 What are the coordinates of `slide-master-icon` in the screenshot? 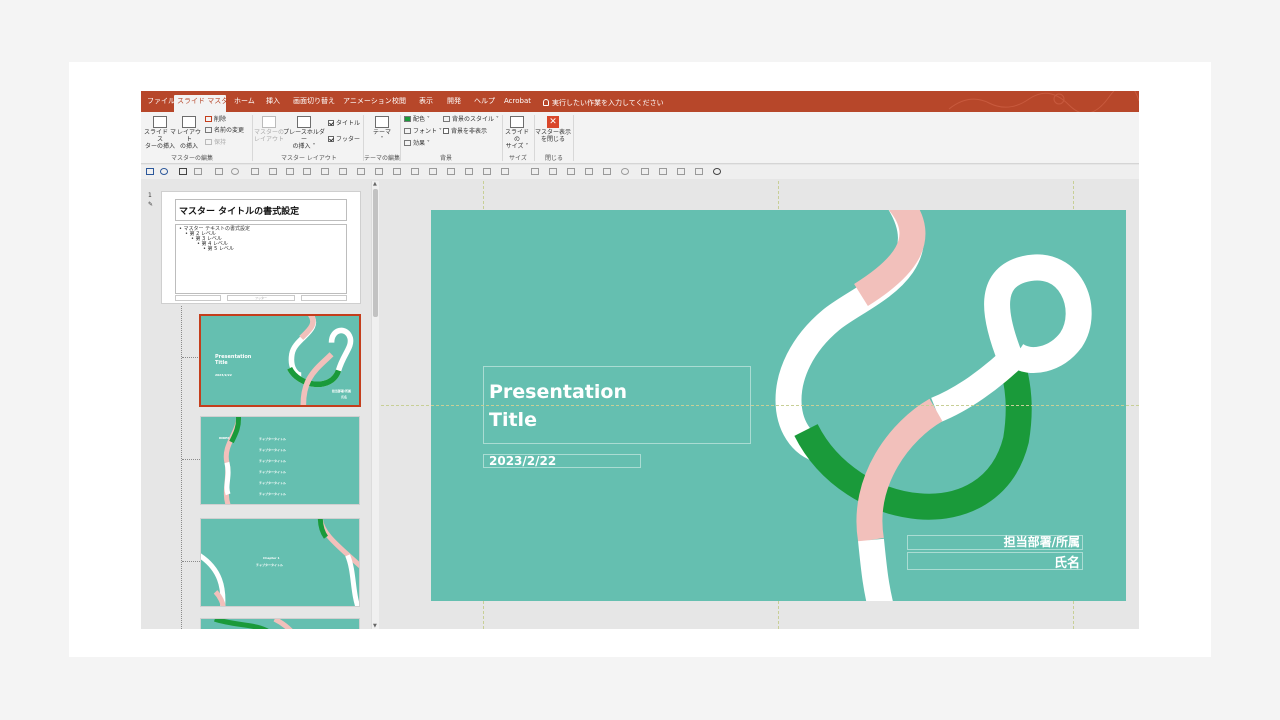 It's located at (160, 122).